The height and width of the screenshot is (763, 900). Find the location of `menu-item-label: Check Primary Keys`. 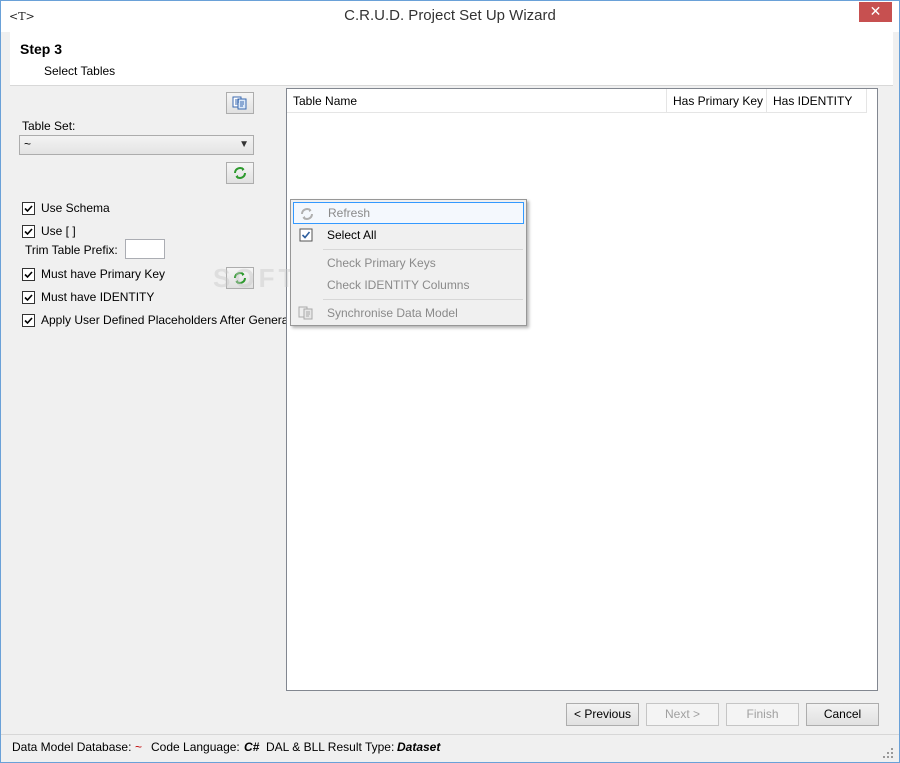

menu-item-label: Check Primary Keys is located at coordinates (381, 263).